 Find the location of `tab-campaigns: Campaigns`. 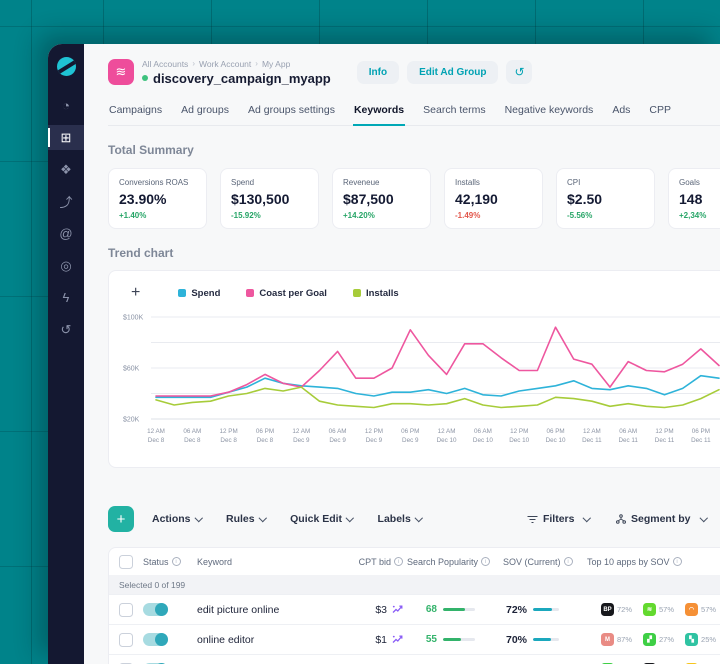

tab-campaigns: Campaigns is located at coordinates (135, 111).